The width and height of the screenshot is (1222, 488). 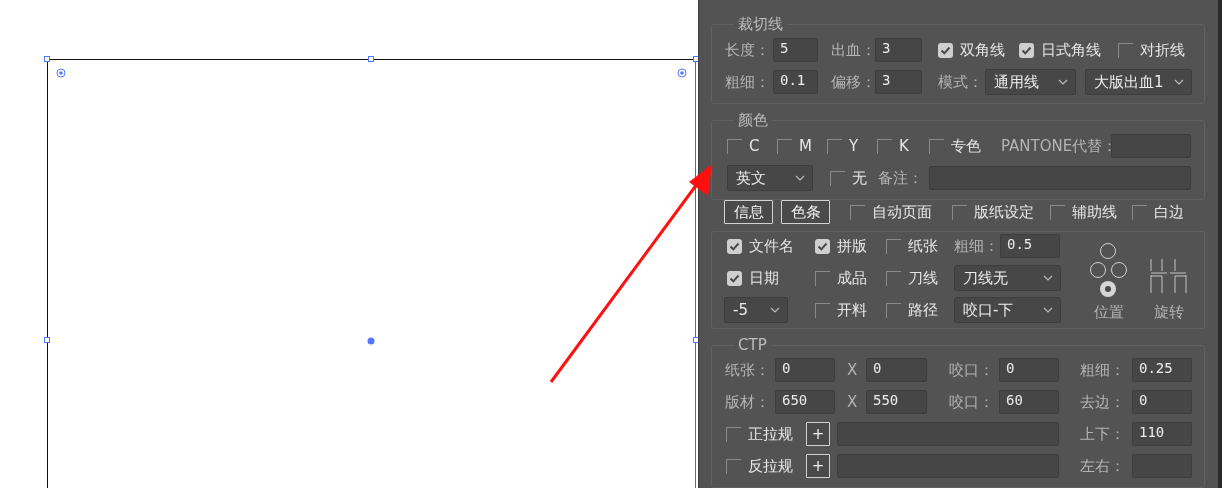 I want to click on checkbox-label: Y, so click(x=854, y=146).